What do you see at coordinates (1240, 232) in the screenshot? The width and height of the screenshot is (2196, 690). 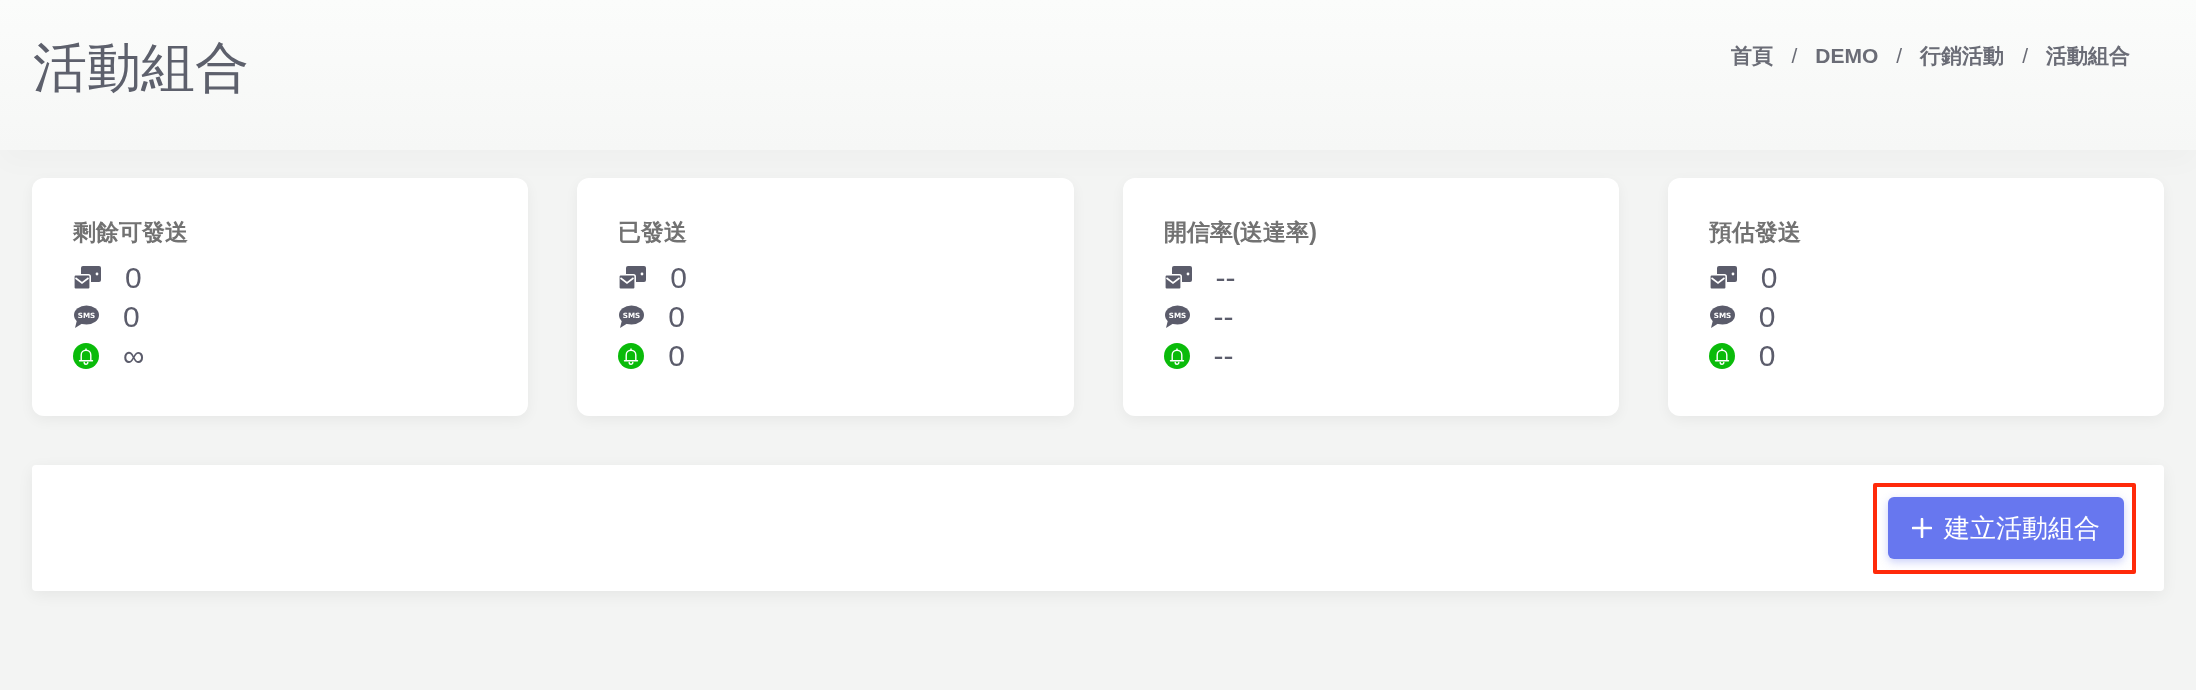 I see `card-title: 開信率(送達率)` at bounding box center [1240, 232].